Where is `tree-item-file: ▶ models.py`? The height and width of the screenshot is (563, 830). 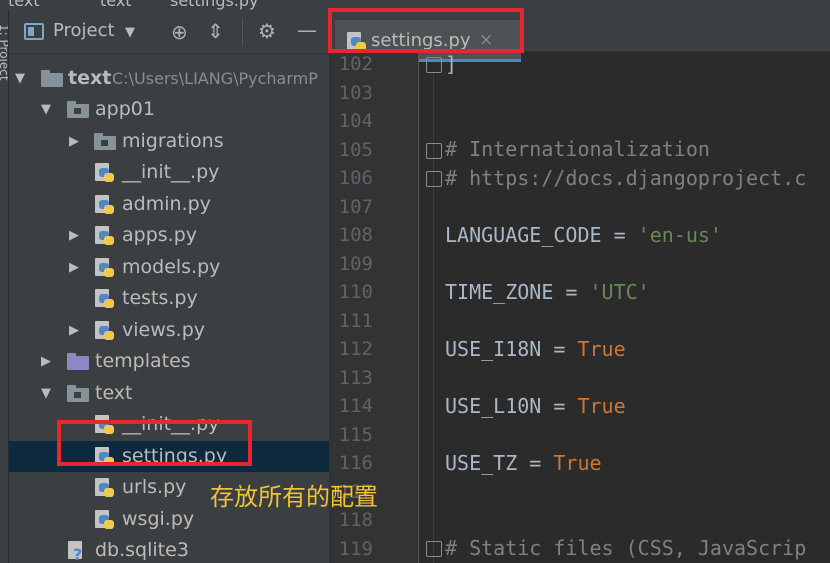
tree-item-file: ▶ models.py is located at coordinates (169, 267).